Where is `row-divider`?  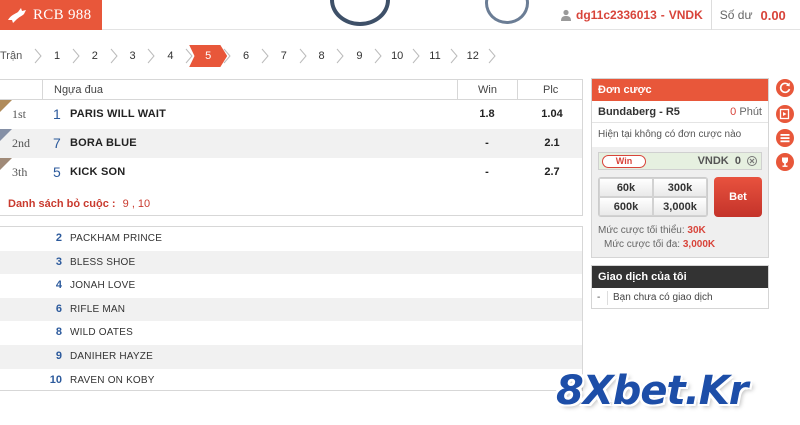 row-divider is located at coordinates (607, 298).